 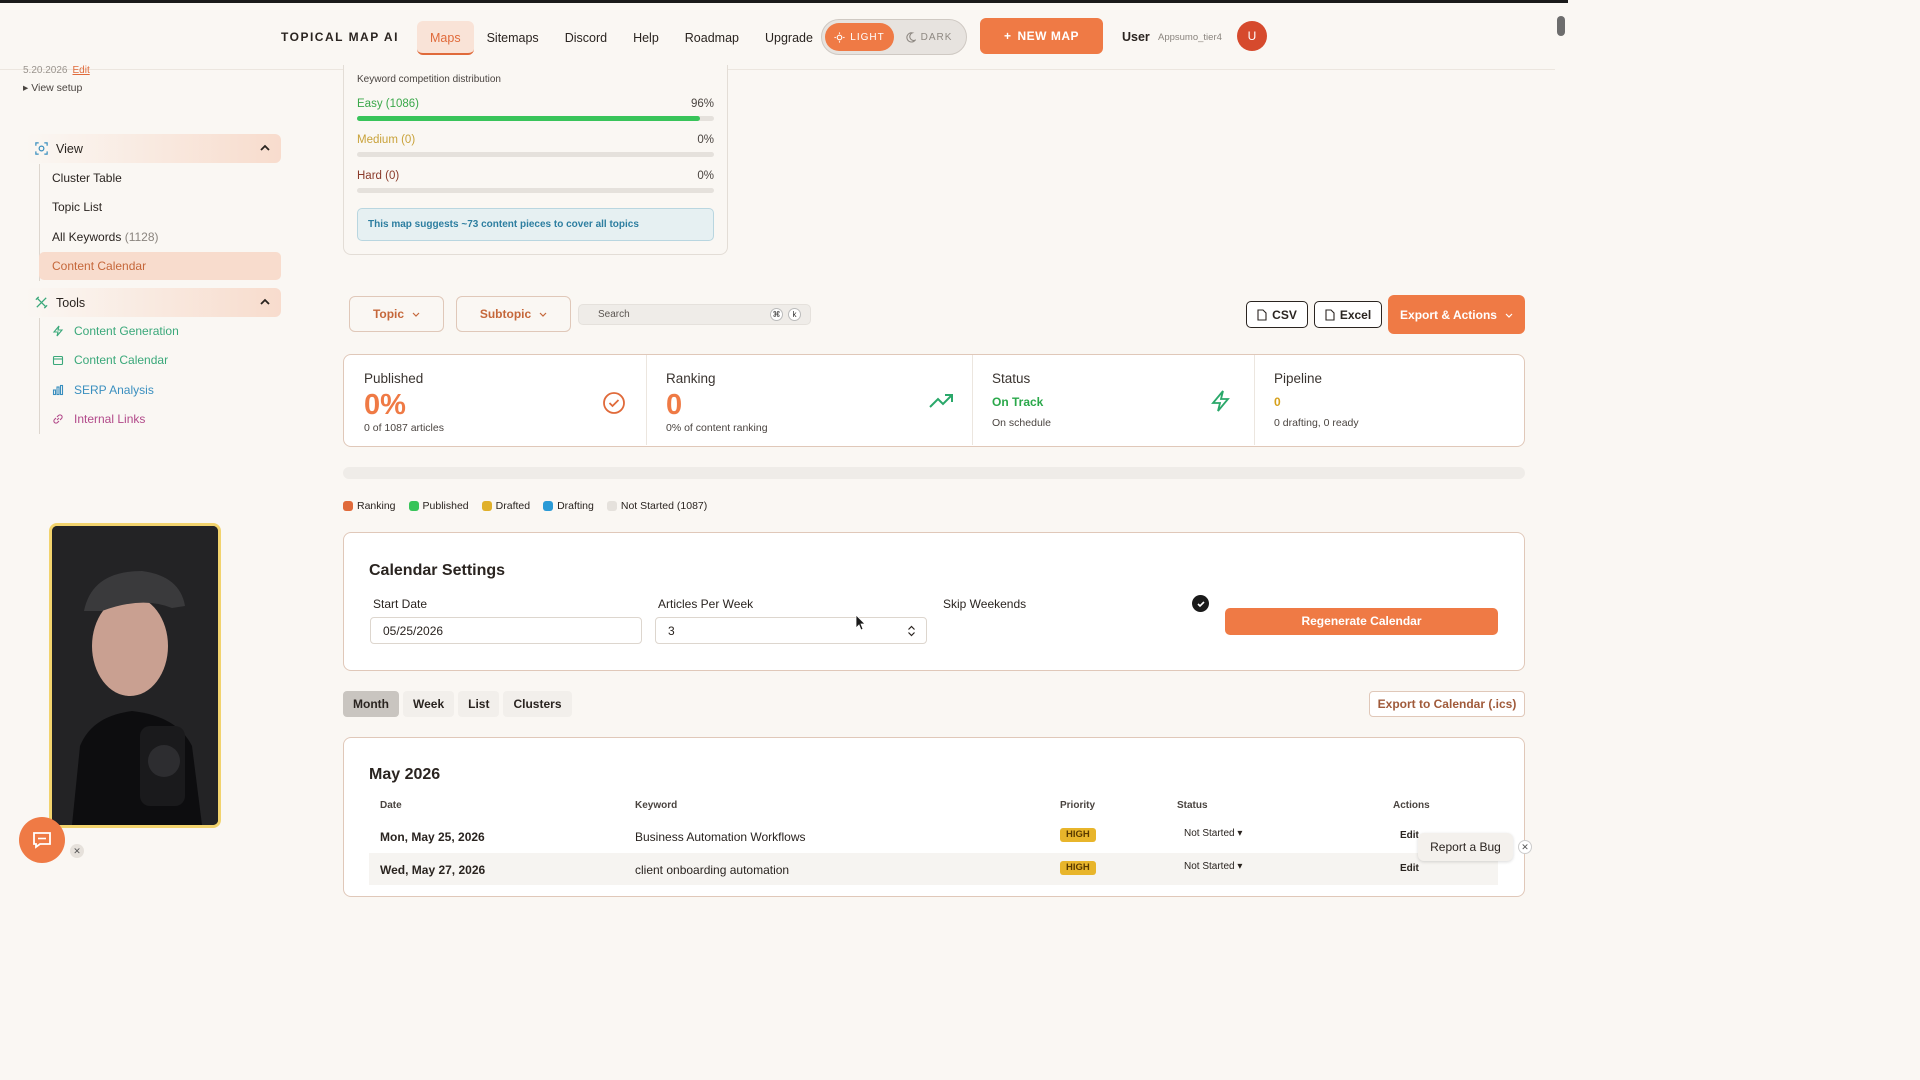 What do you see at coordinates (41, 148) in the screenshot?
I see `view-icon` at bounding box center [41, 148].